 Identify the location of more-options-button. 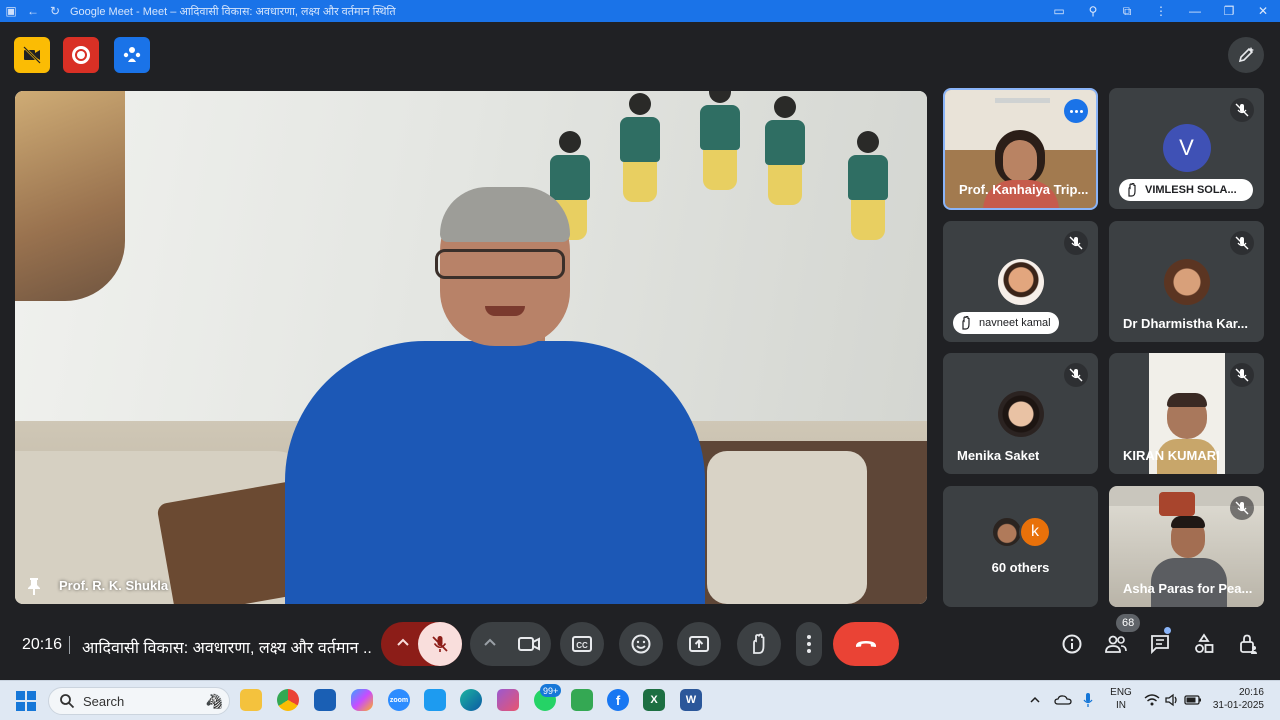
(809, 644).